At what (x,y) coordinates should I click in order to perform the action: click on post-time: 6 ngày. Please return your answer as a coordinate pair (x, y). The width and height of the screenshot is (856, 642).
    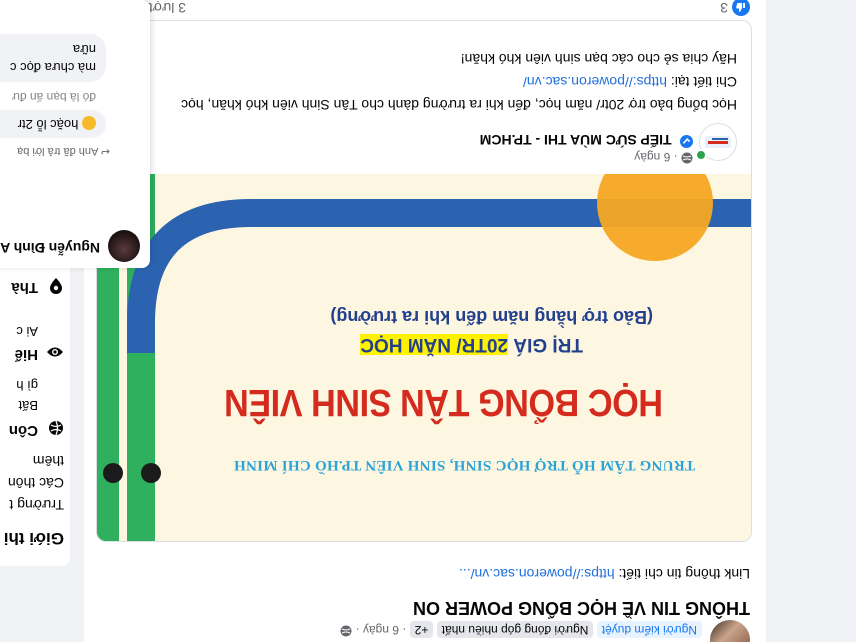
    Looking at the image, I should click on (381, 630).